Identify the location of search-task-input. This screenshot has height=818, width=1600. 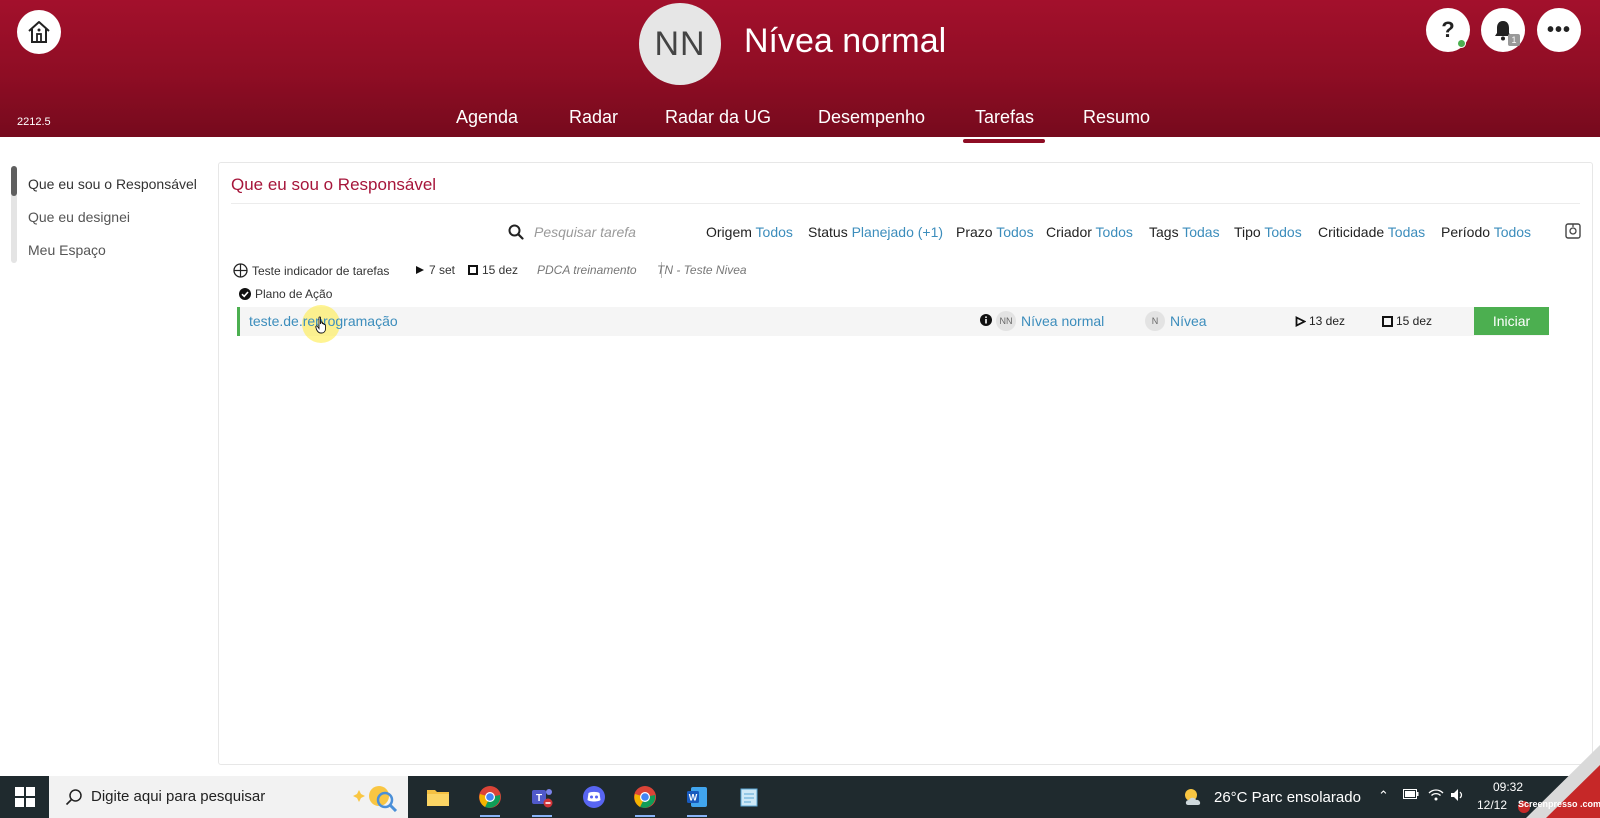
(609, 232).